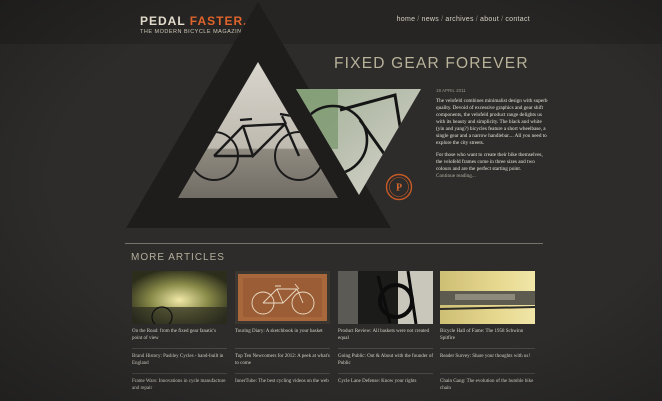 The width and height of the screenshot is (662, 401). Describe the element at coordinates (451, 90) in the screenshot. I see `hero-date: 18 APRIL 2011` at that location.